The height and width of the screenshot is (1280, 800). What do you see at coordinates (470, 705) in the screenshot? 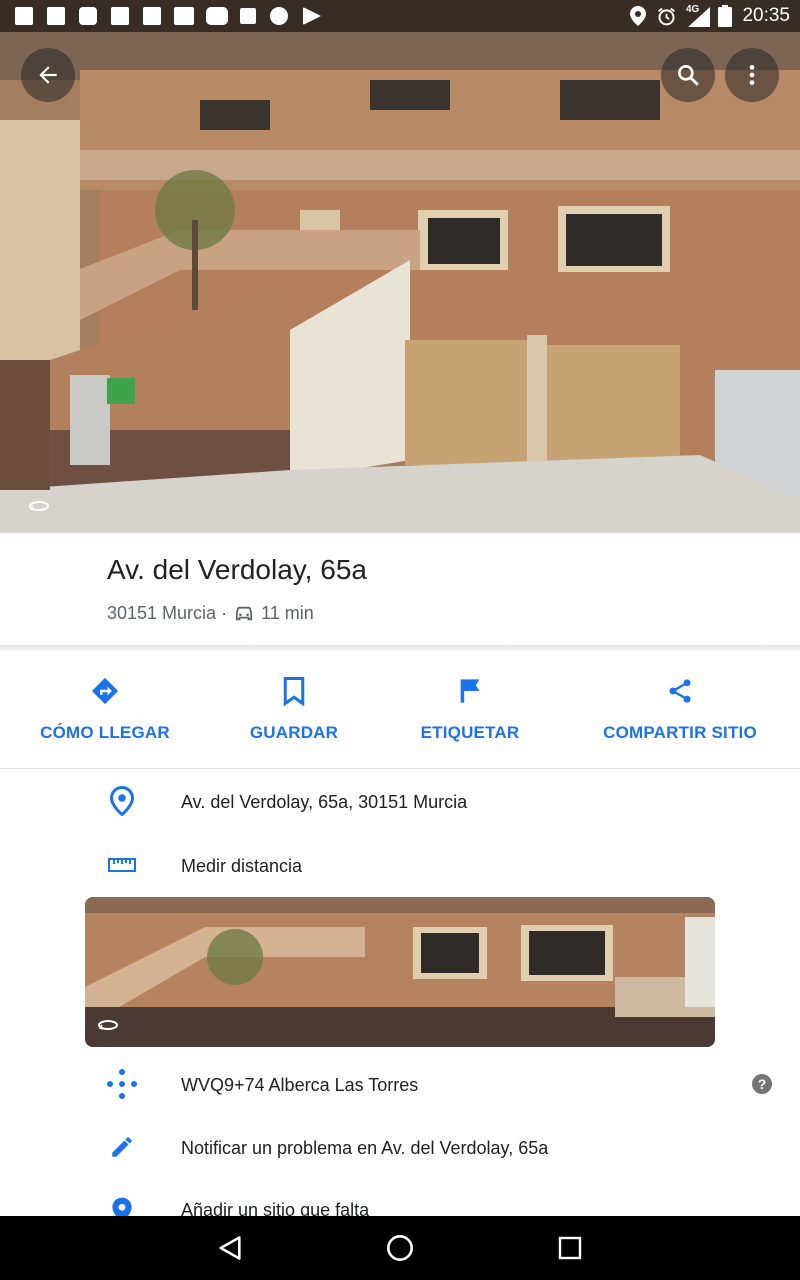
I see `label-button: ETIQUETAR` at bounding box center [470, 705].